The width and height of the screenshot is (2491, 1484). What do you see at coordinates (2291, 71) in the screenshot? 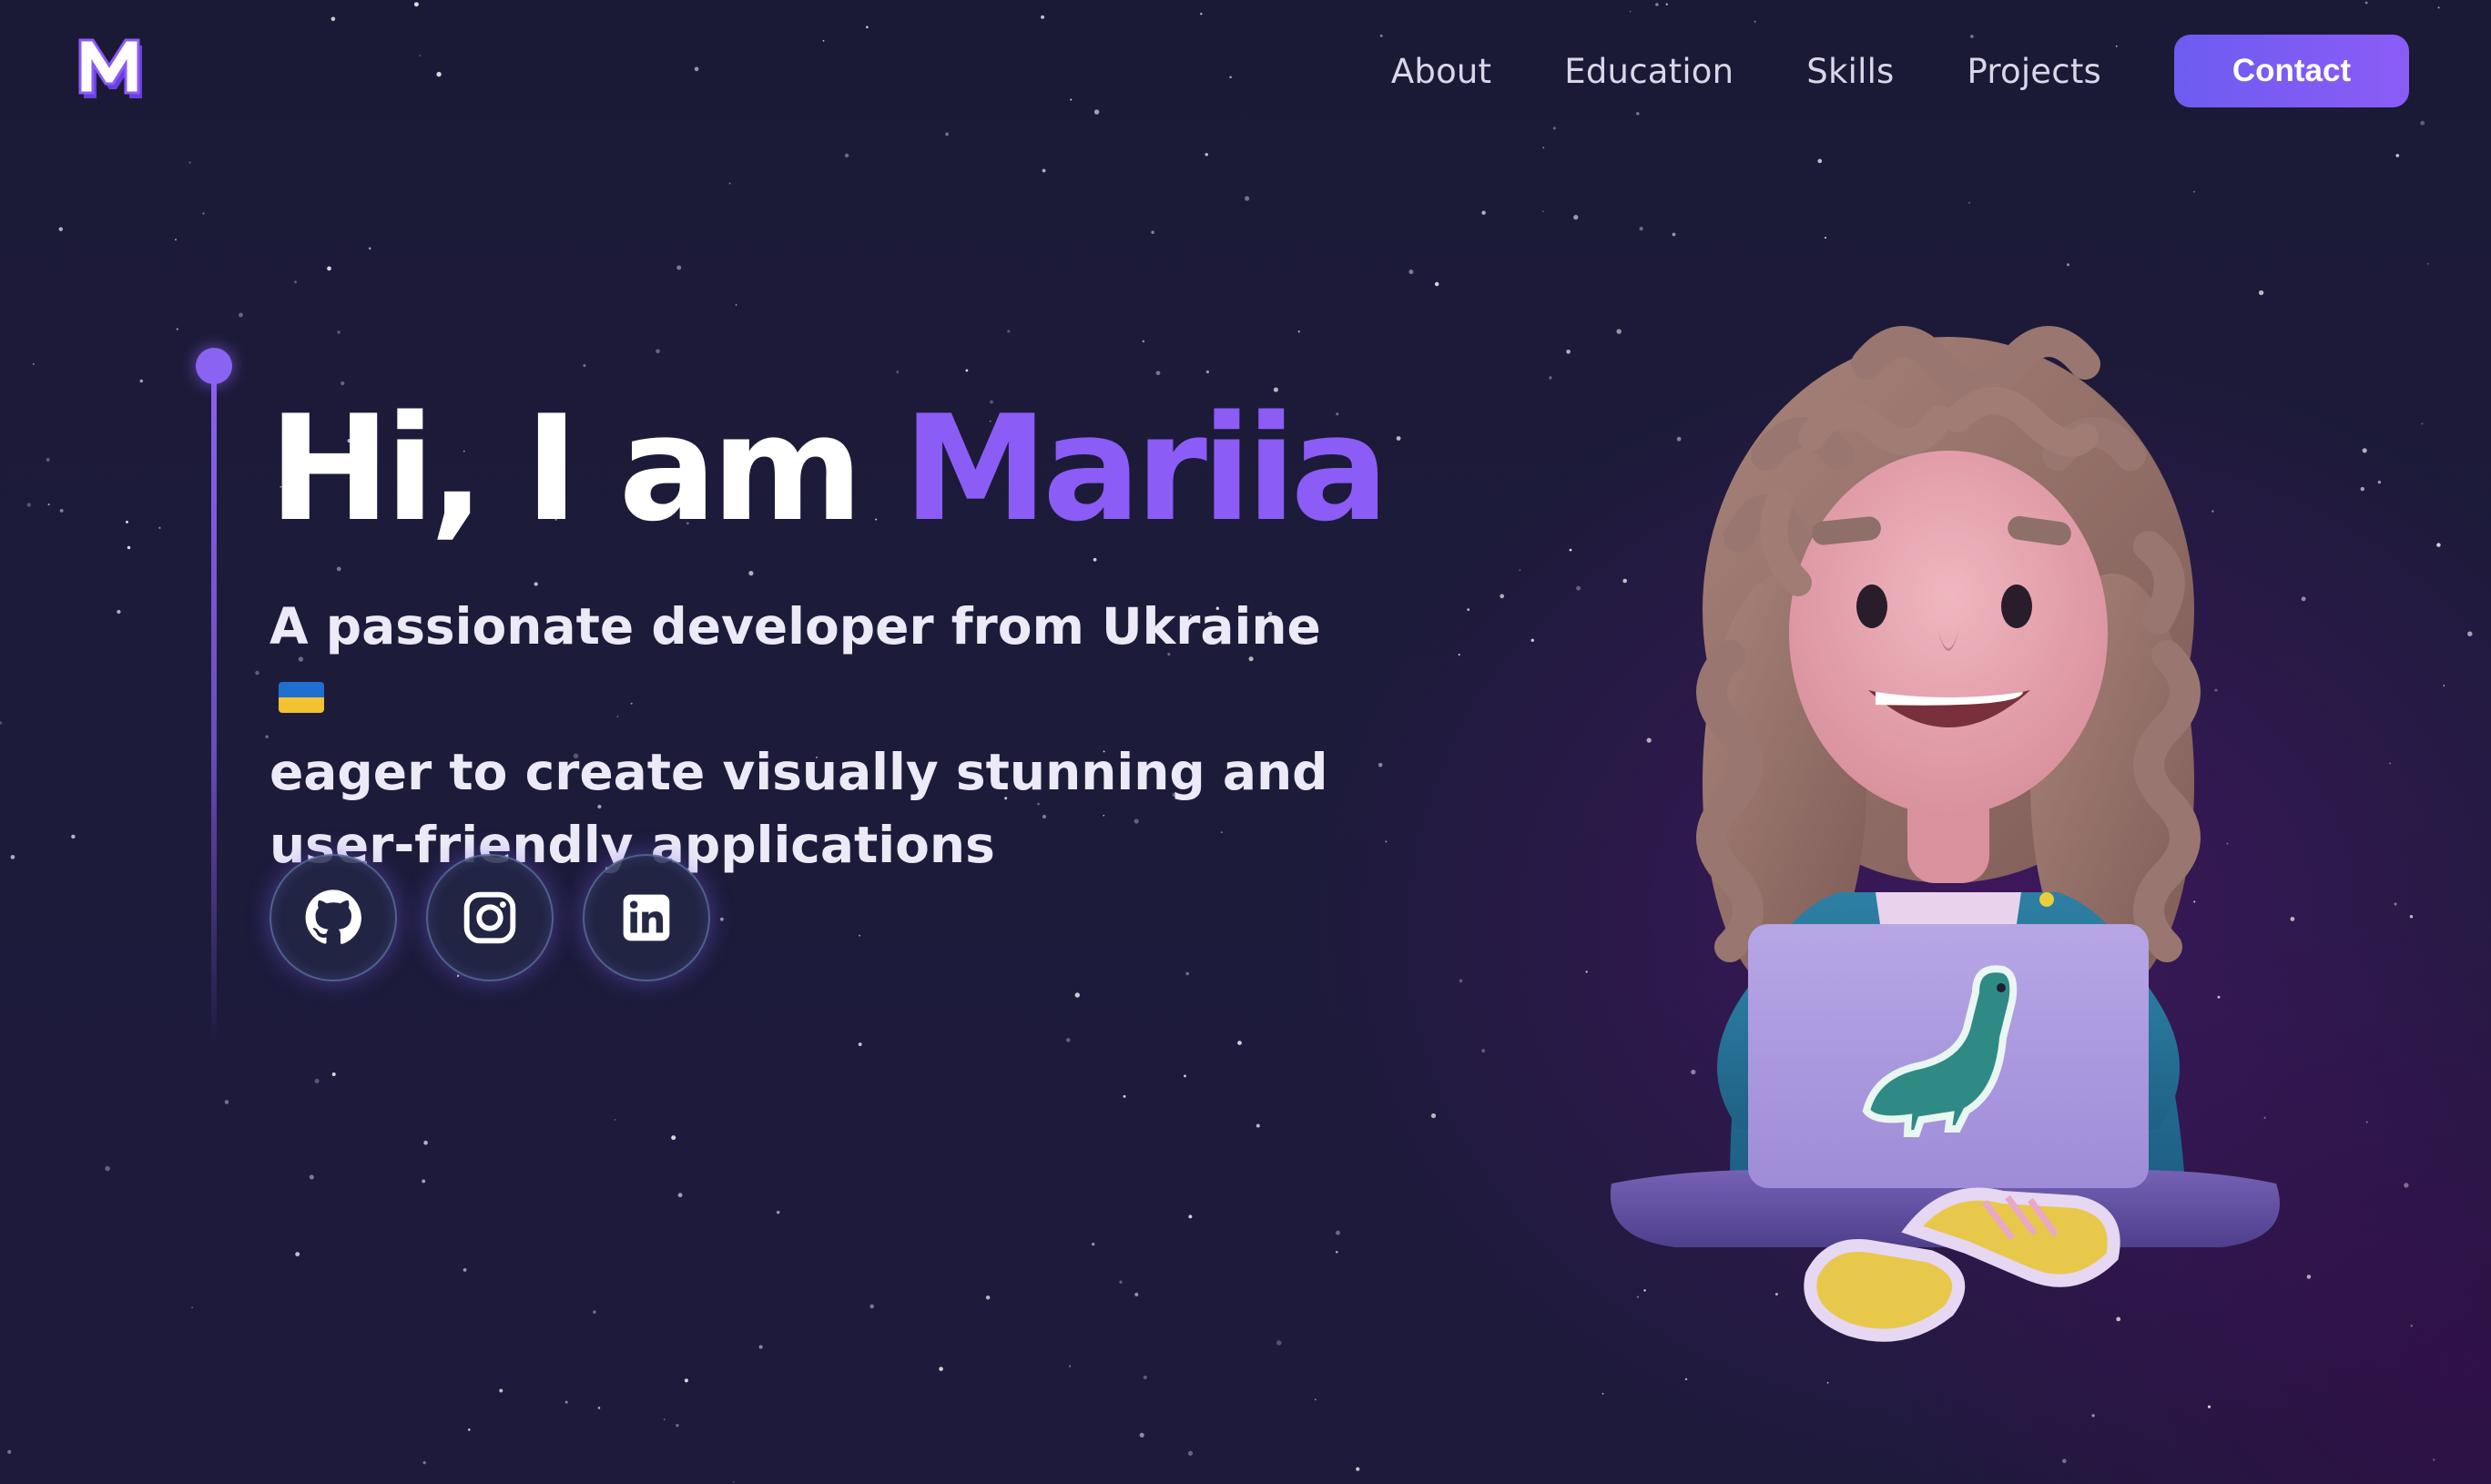
I see `contact-button: Contact` at bounding box center [2291, 71].